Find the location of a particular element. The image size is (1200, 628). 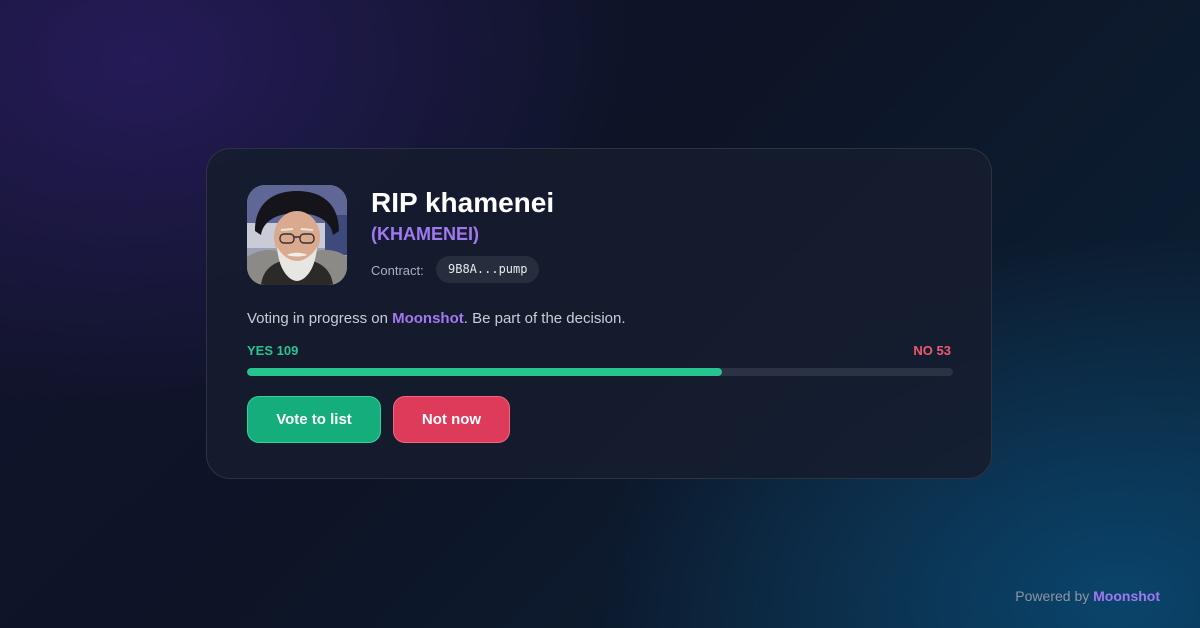

contract-address-chip: 9B8A...pump is located at coordinates (488, 269).